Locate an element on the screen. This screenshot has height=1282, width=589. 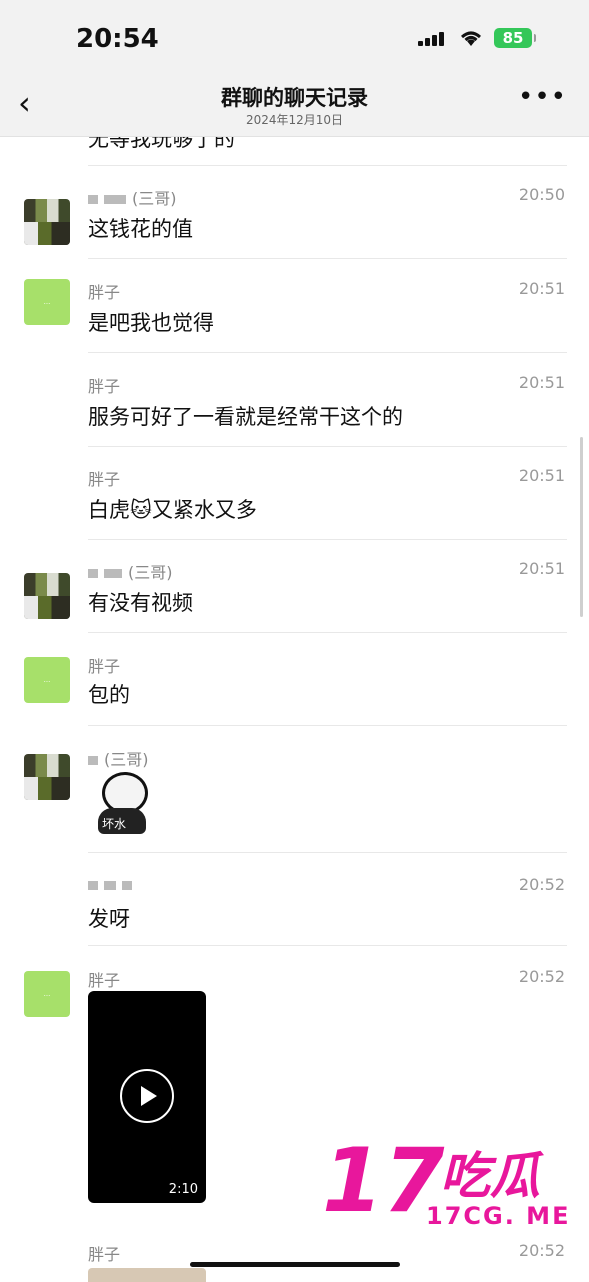
watermark-logo: 17 吃瓜 17CG. ME is located at coordinates (452, 1186).